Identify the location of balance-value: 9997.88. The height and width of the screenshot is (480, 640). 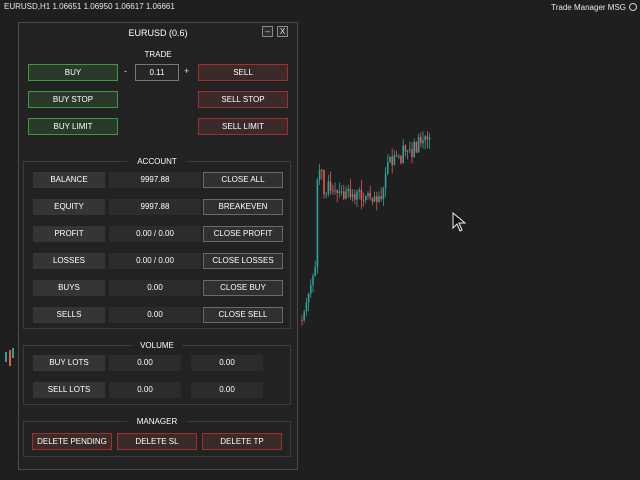
(155, 180).